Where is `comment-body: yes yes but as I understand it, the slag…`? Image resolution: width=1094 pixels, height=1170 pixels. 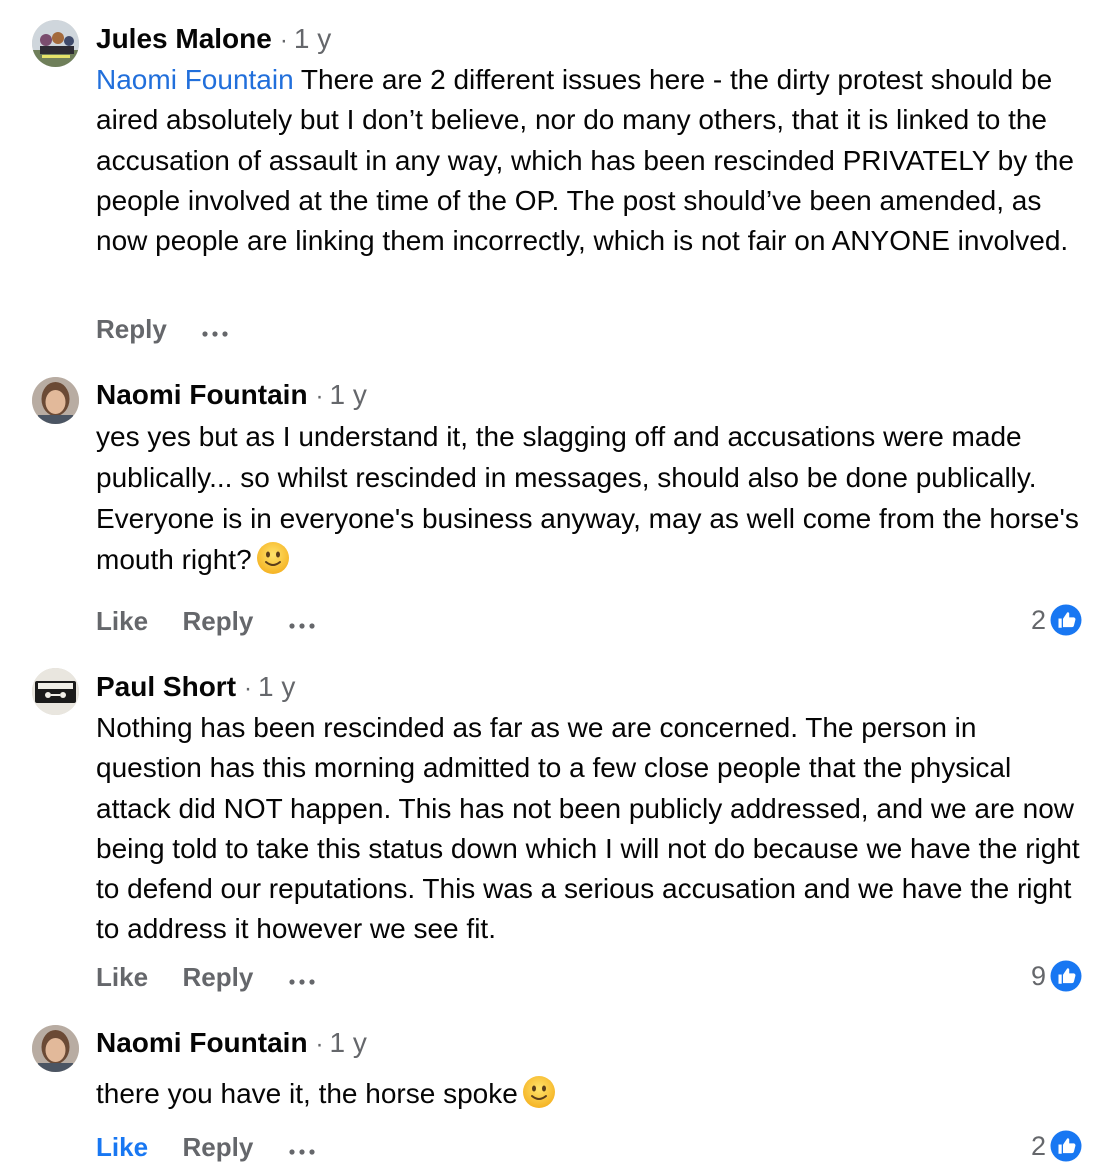 comment-body: yes yes but as I understand it, the slag… is located at coordinates (591, 498).